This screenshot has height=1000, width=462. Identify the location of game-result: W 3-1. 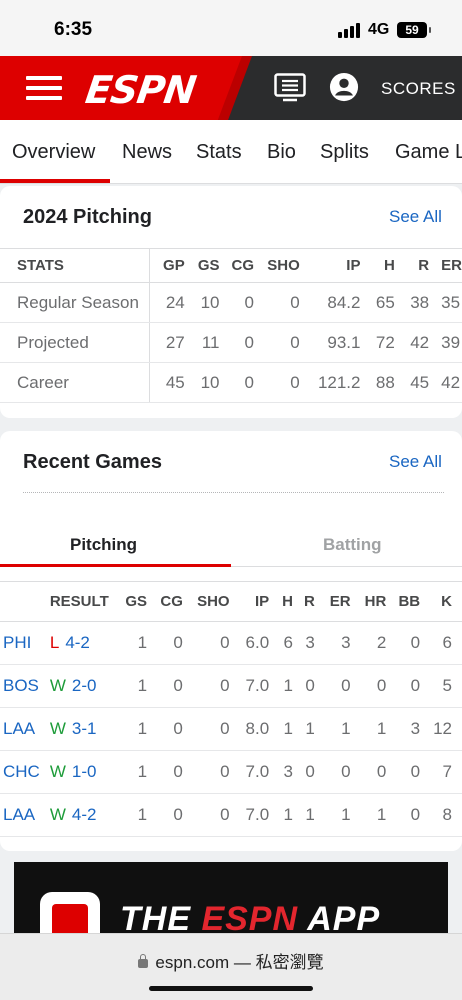
(82, 729).